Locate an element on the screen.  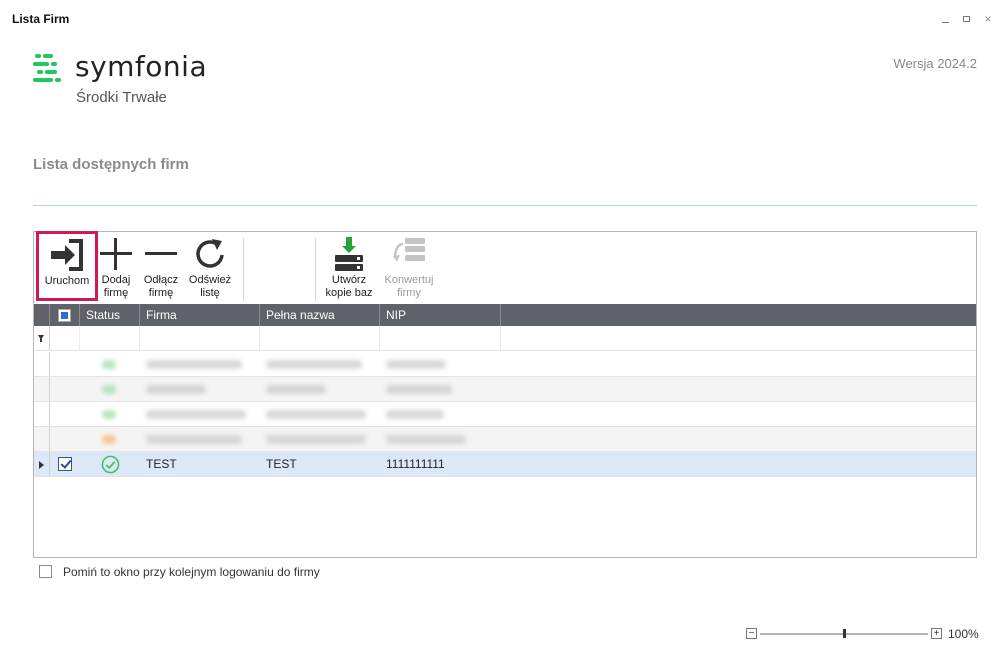
zoom-slider-thumb is located at coordinates (844, 633).